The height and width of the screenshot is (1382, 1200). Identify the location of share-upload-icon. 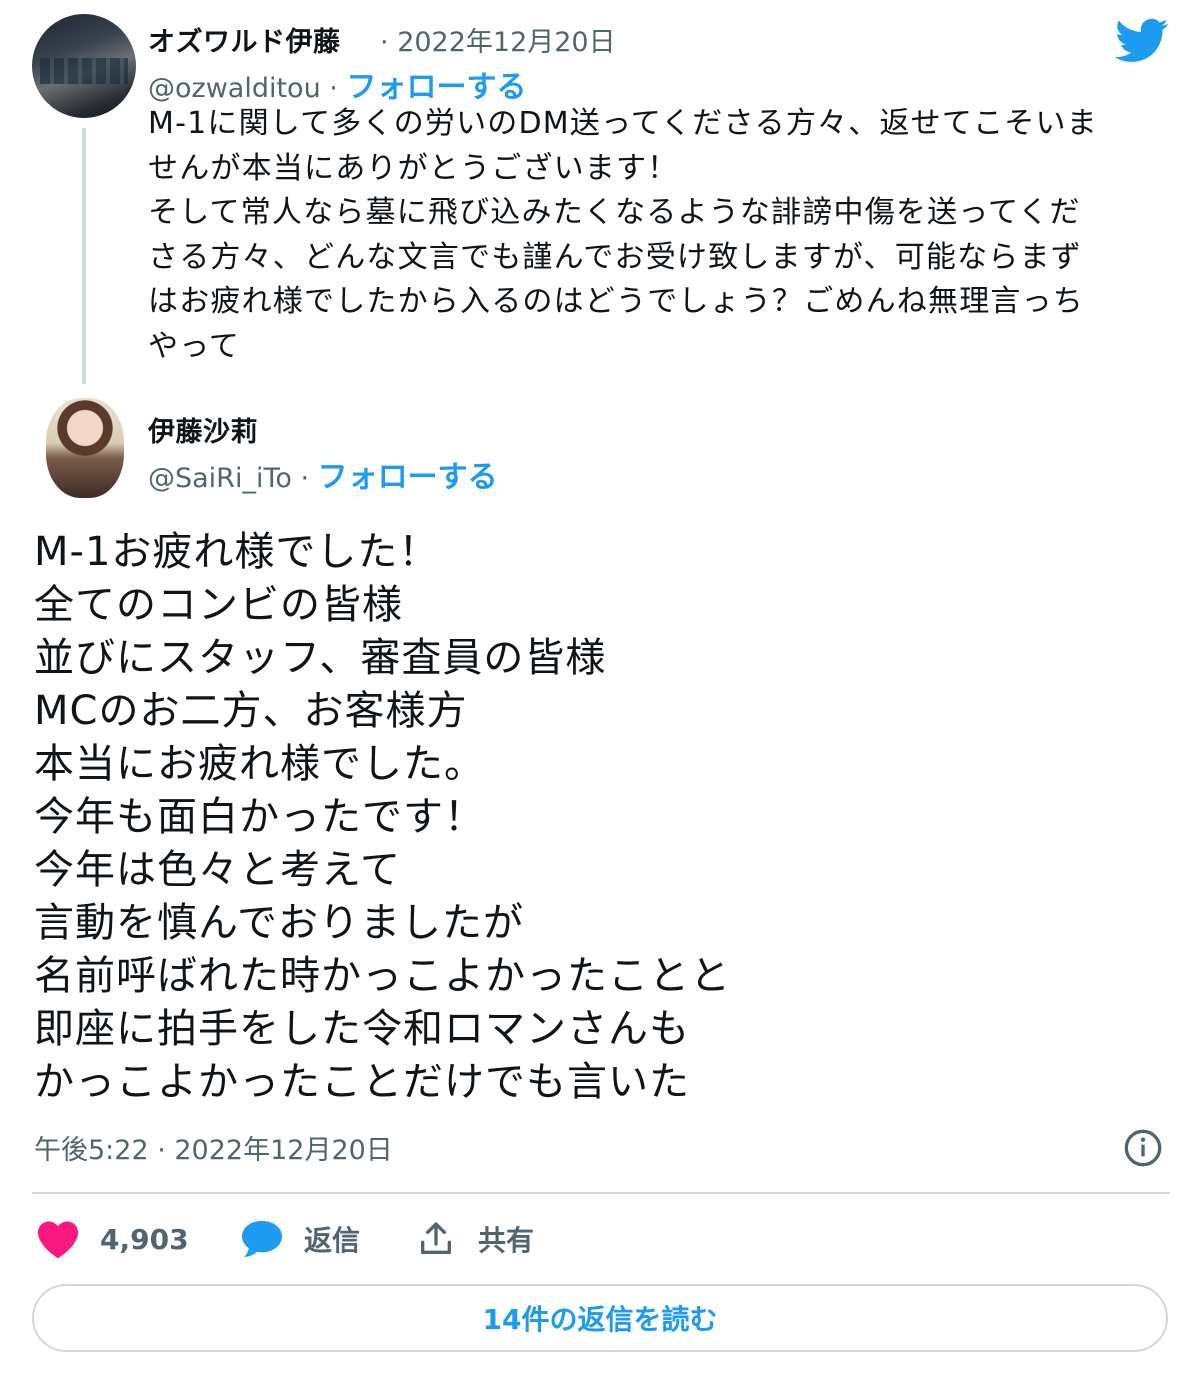
(436, 1238).